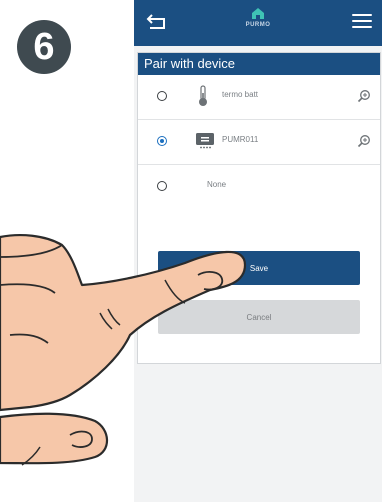  What do you see at coordinates (217, 184) in the screenshot?
I see `device-label: None` at bounding box center [217, 184].